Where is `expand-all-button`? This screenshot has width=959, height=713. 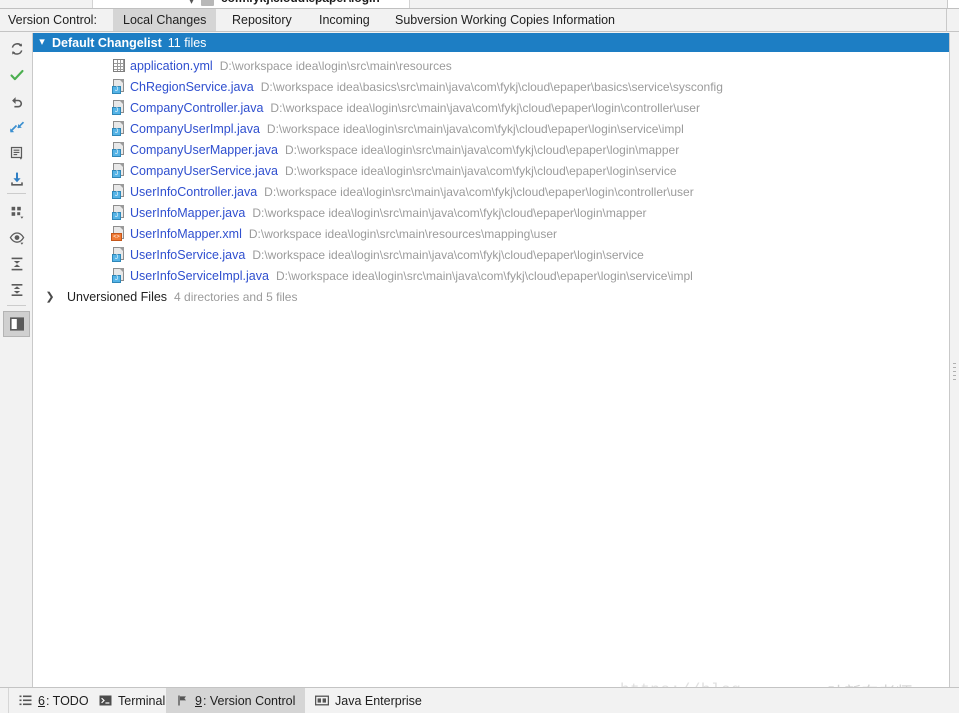 expand-all-button is located at coordinates (16, 264).